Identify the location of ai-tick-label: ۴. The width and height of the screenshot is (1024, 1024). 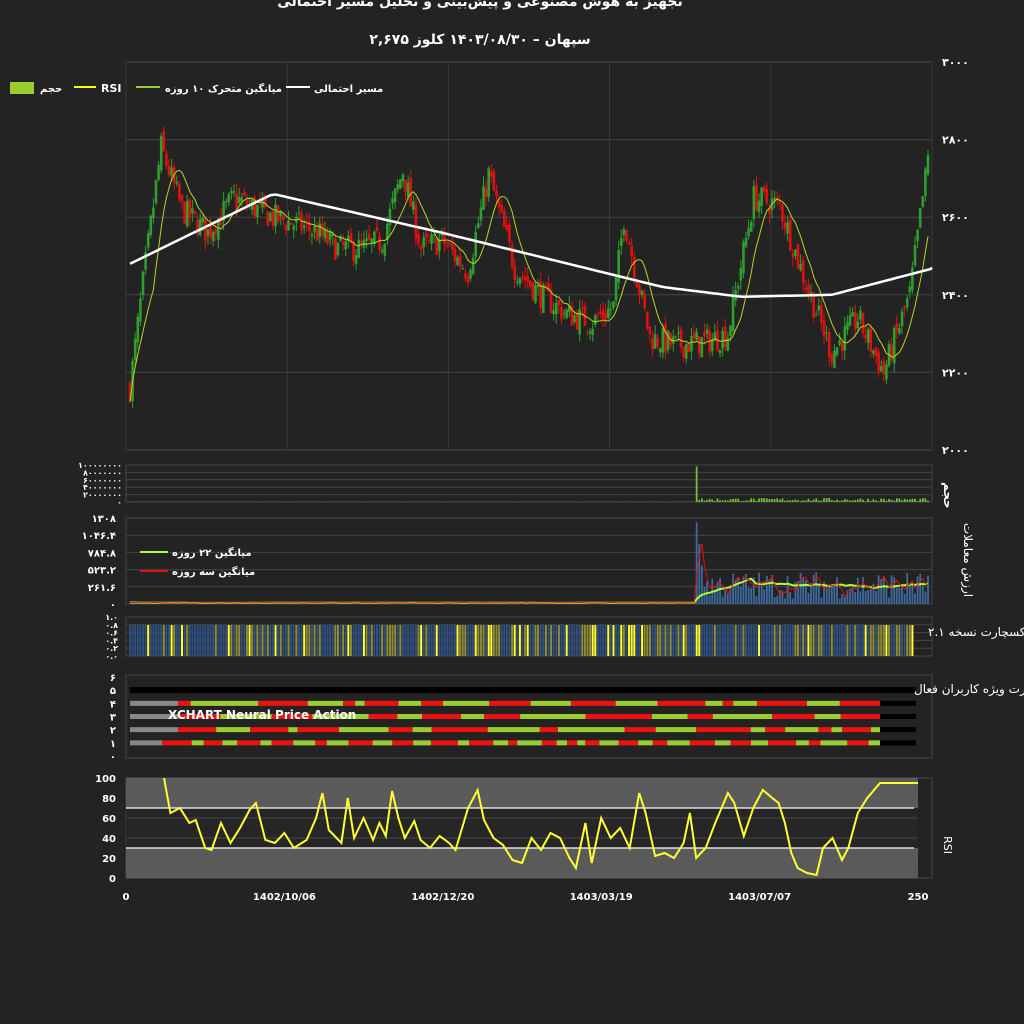
(113, 704).